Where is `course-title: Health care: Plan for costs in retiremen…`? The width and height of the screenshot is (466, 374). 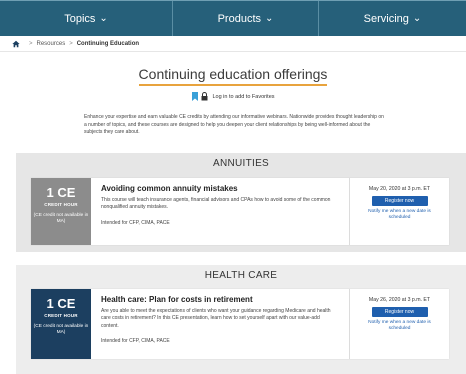 course-title: Health care: Plan for costs in retiremen… is located at coordinates (177, 299).